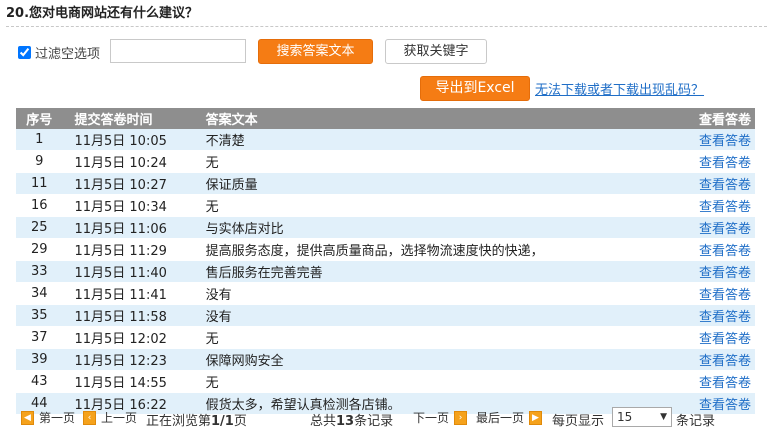  What do you see at coordinates (39, 337) in the screenshot?
I see `cell-no: 37` at bounding box center [39, 337].